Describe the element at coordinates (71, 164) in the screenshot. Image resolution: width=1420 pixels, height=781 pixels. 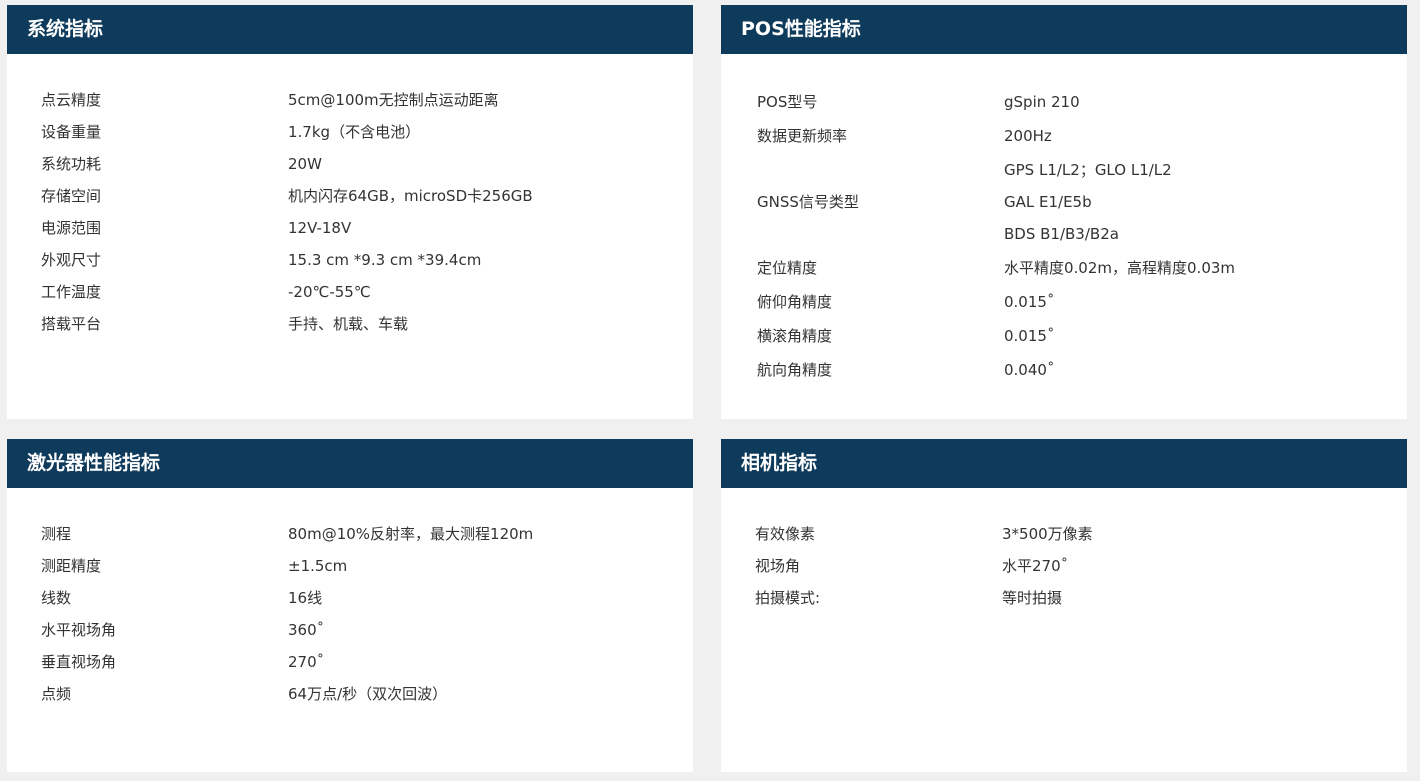
I see `spec-label: 系统功耗` at that location.